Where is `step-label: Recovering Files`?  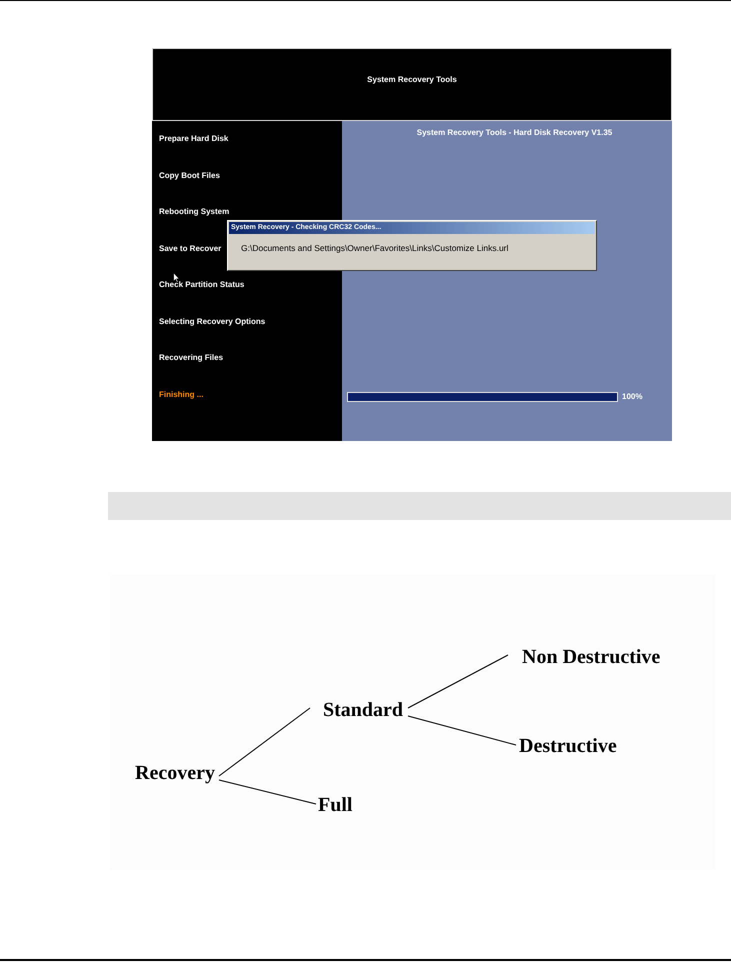 step-label: Recovering Files is located at coordinates (191, 358).